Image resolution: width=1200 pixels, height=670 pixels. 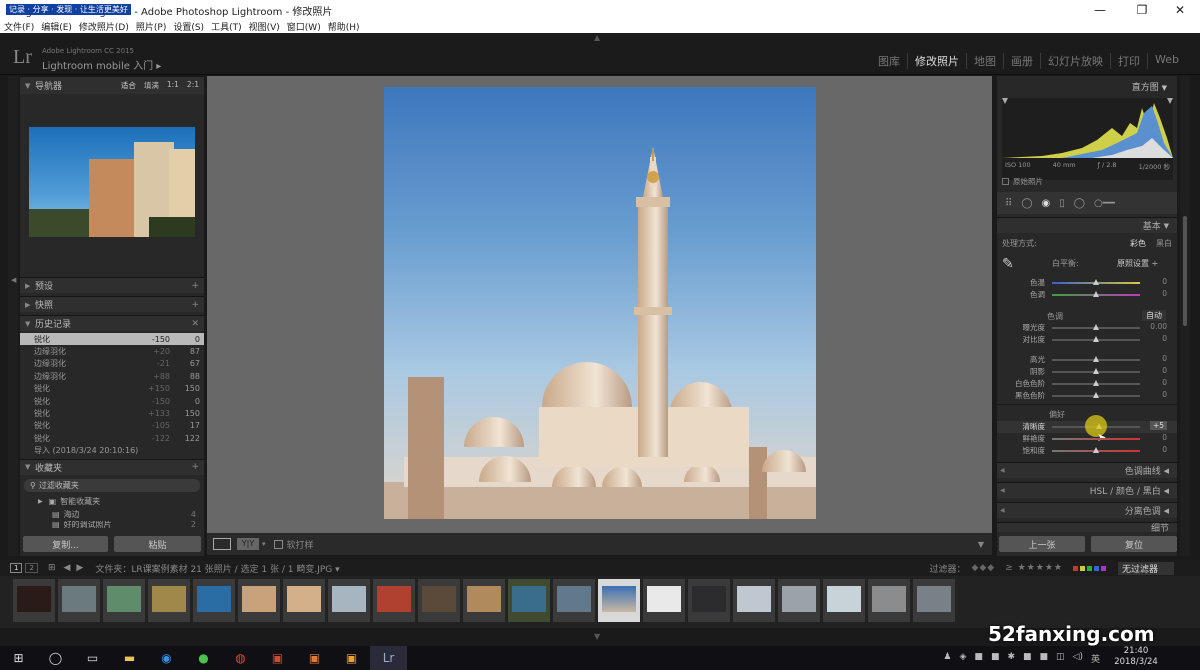 What do you see at coordinates (112, 426) in the screenshot?
I see `history-row: 锐化 -105 17` at bounding box center [112, 426].